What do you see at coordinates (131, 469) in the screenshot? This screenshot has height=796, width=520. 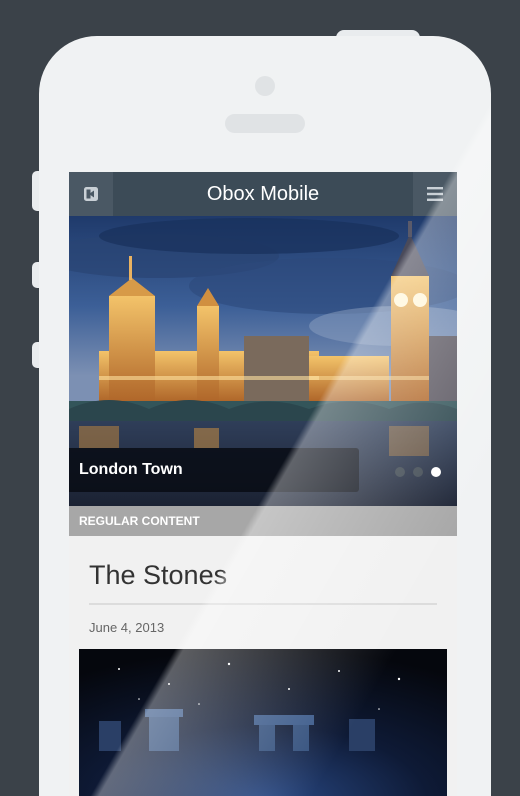 I see `slide-caption-title: London Town` at bounding box center [131, 469].